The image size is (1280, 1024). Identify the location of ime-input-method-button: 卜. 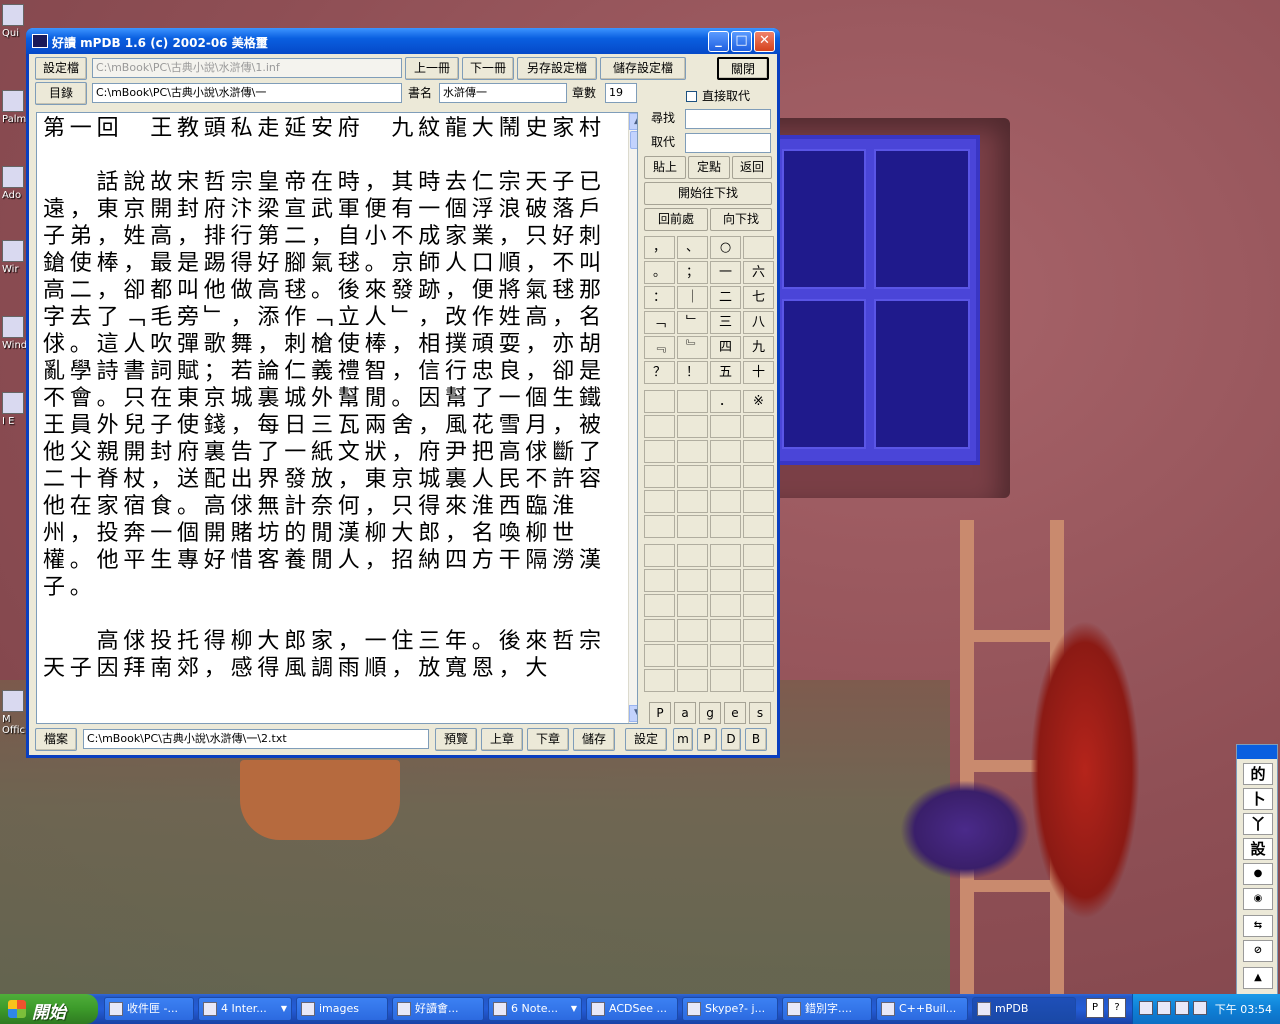
(1258, 799).